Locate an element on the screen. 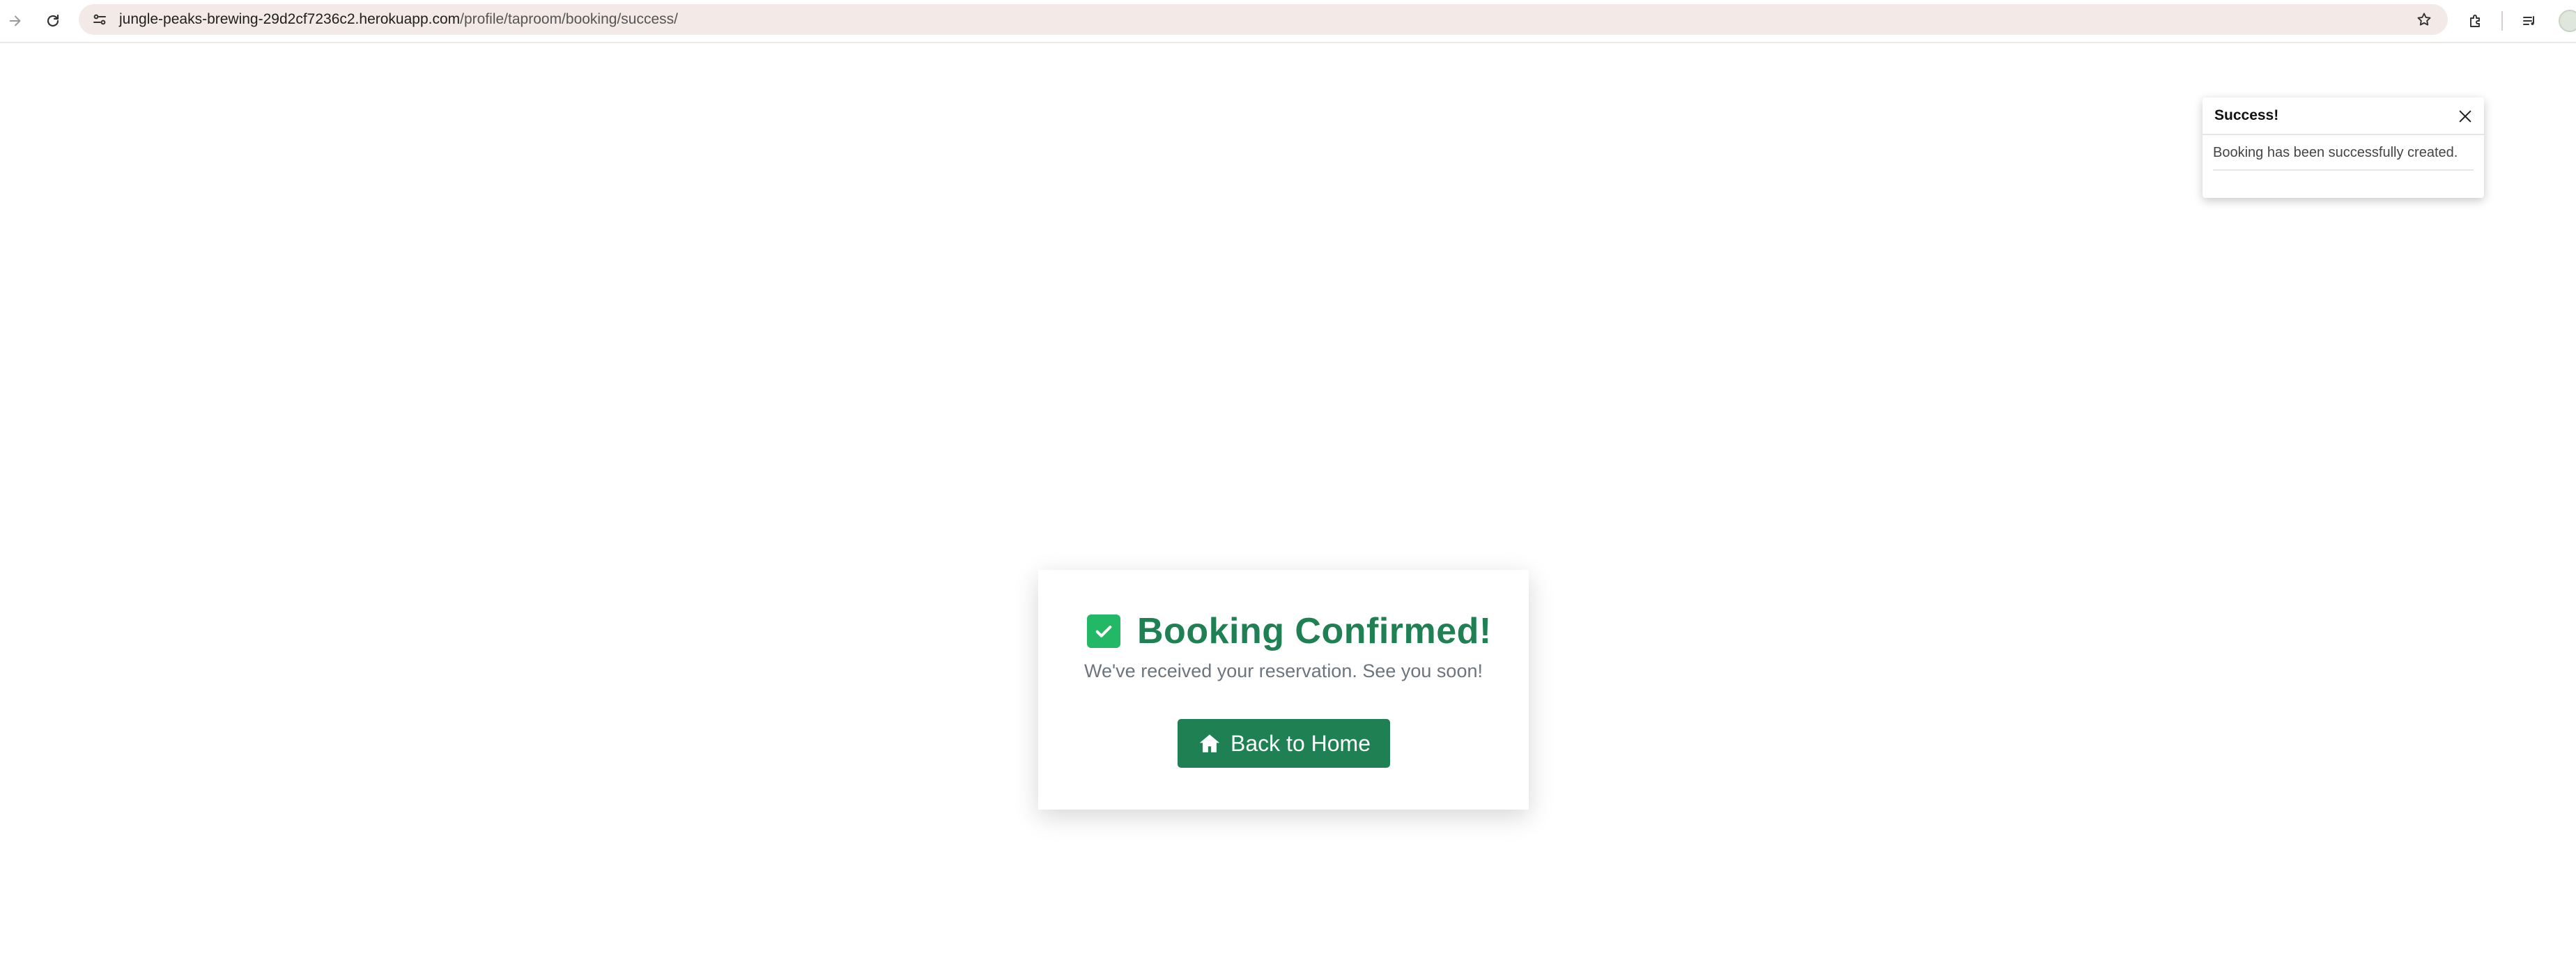 This screenshot has width=2576, height=974. url-path: /profile/taproom/booking/success/ is located at coordinates (569, 19).